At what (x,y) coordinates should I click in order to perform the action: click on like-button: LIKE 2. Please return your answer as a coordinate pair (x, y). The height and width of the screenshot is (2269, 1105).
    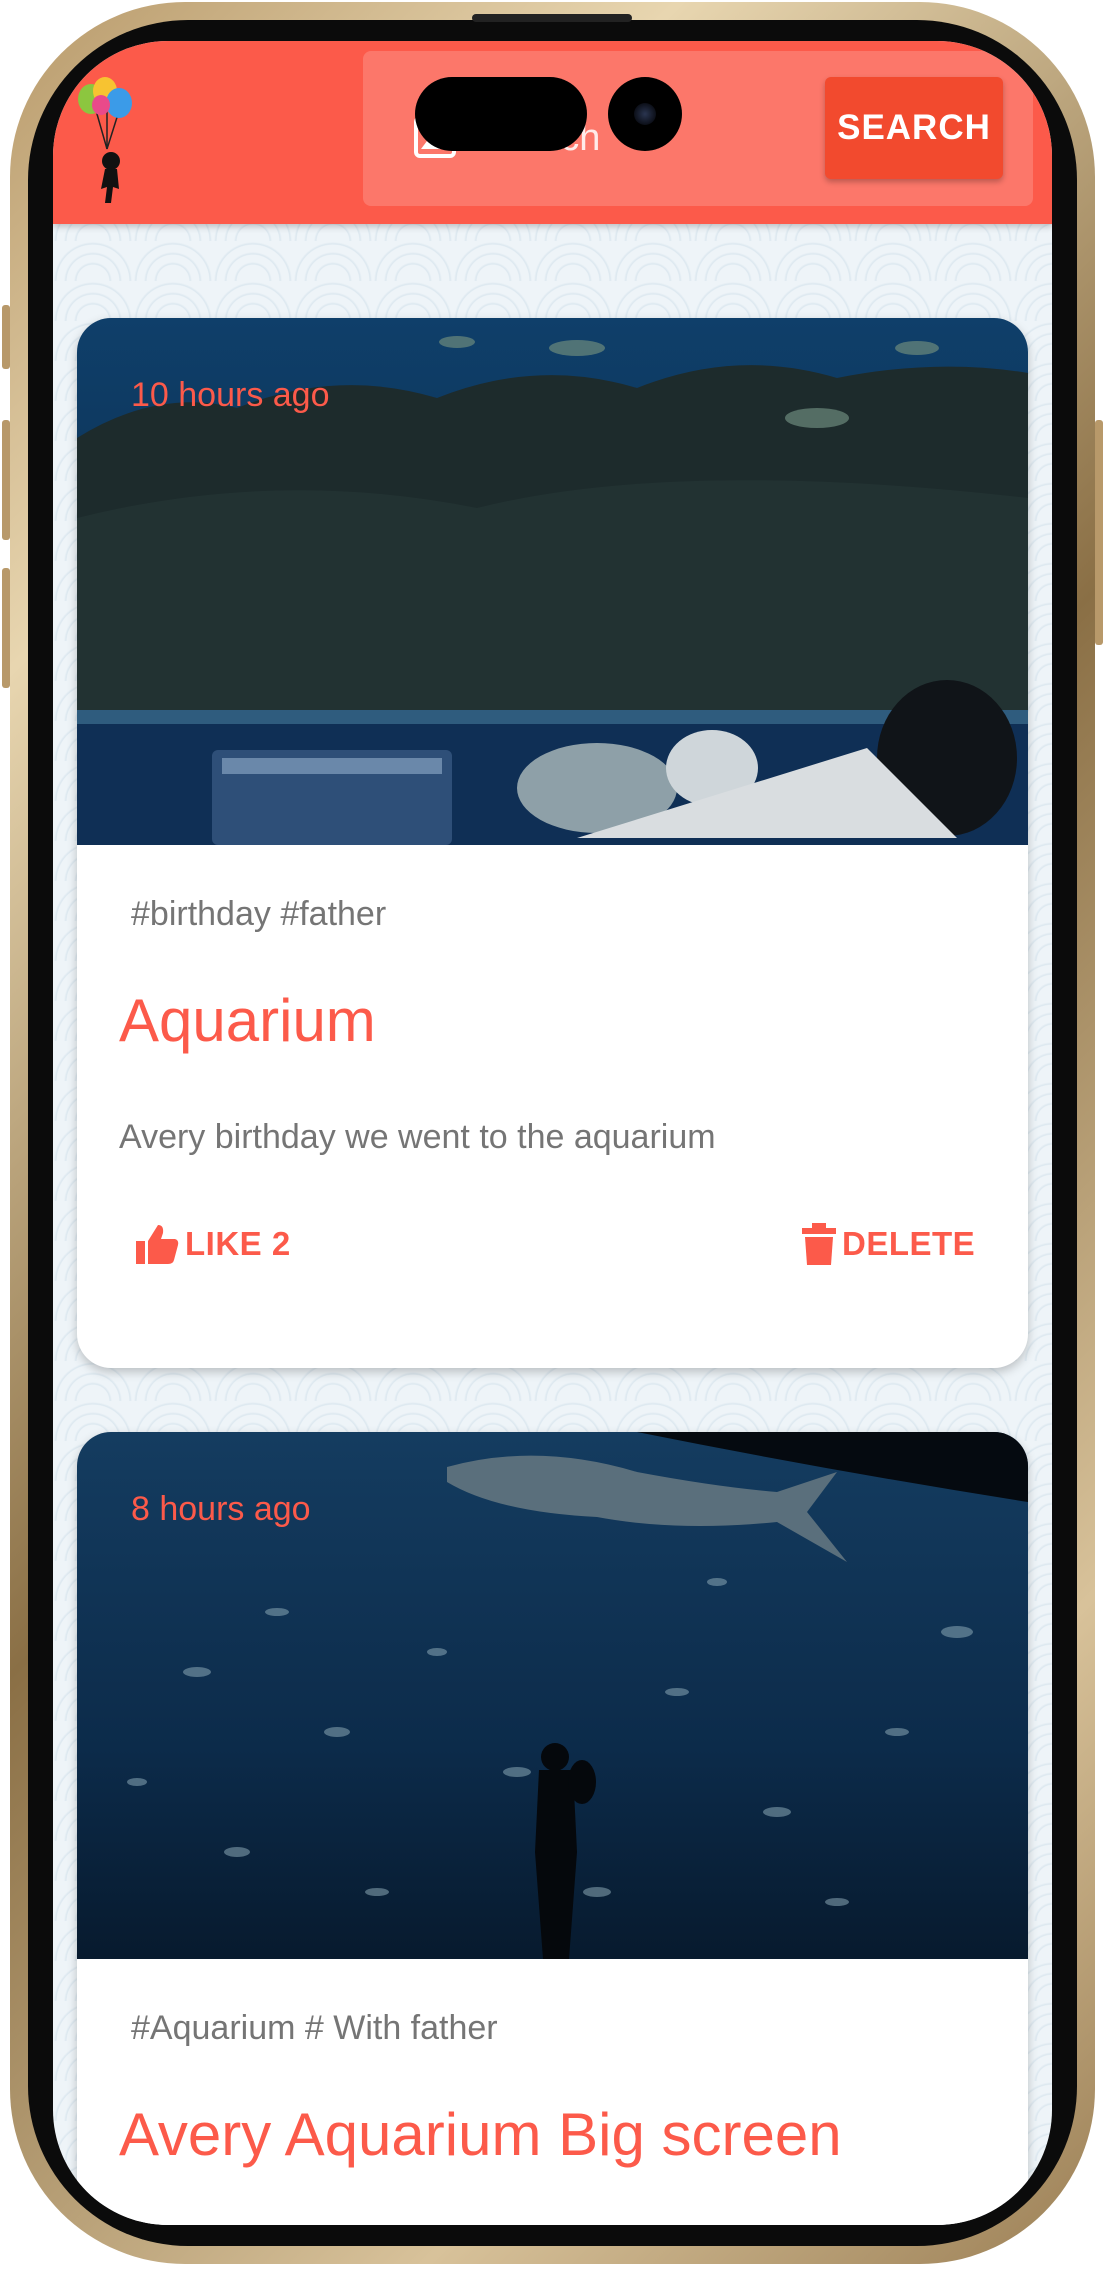
    Looking at the image, I should click on (213, 1244).